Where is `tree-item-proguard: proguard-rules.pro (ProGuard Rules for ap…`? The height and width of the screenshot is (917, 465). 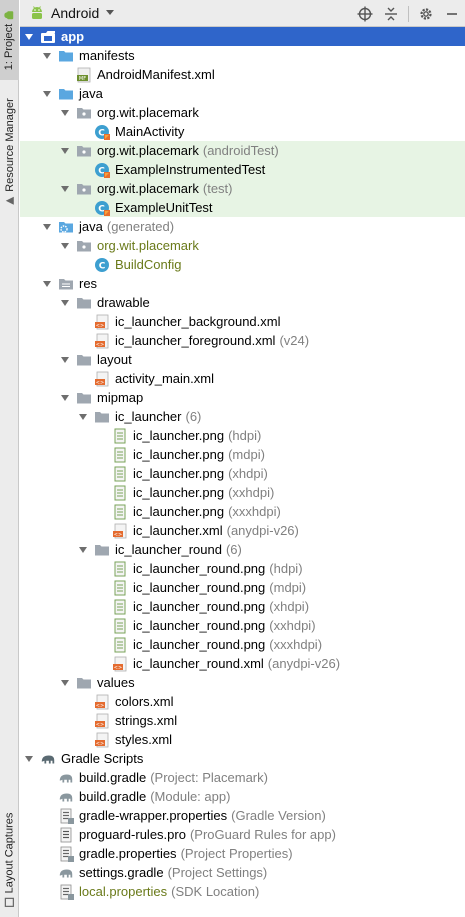 tree-item-proguard: proguard-rules.pro (ProGuard Rules for ap… is located at coordinates (242, 834).